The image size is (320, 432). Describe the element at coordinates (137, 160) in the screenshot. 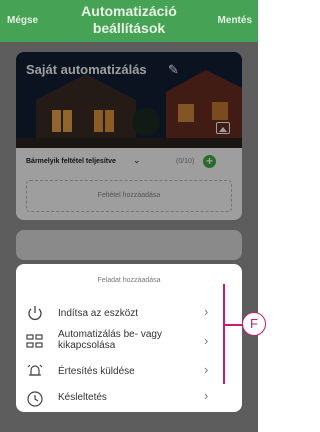

I see `chevron-down-icon: ⌄` at that location.